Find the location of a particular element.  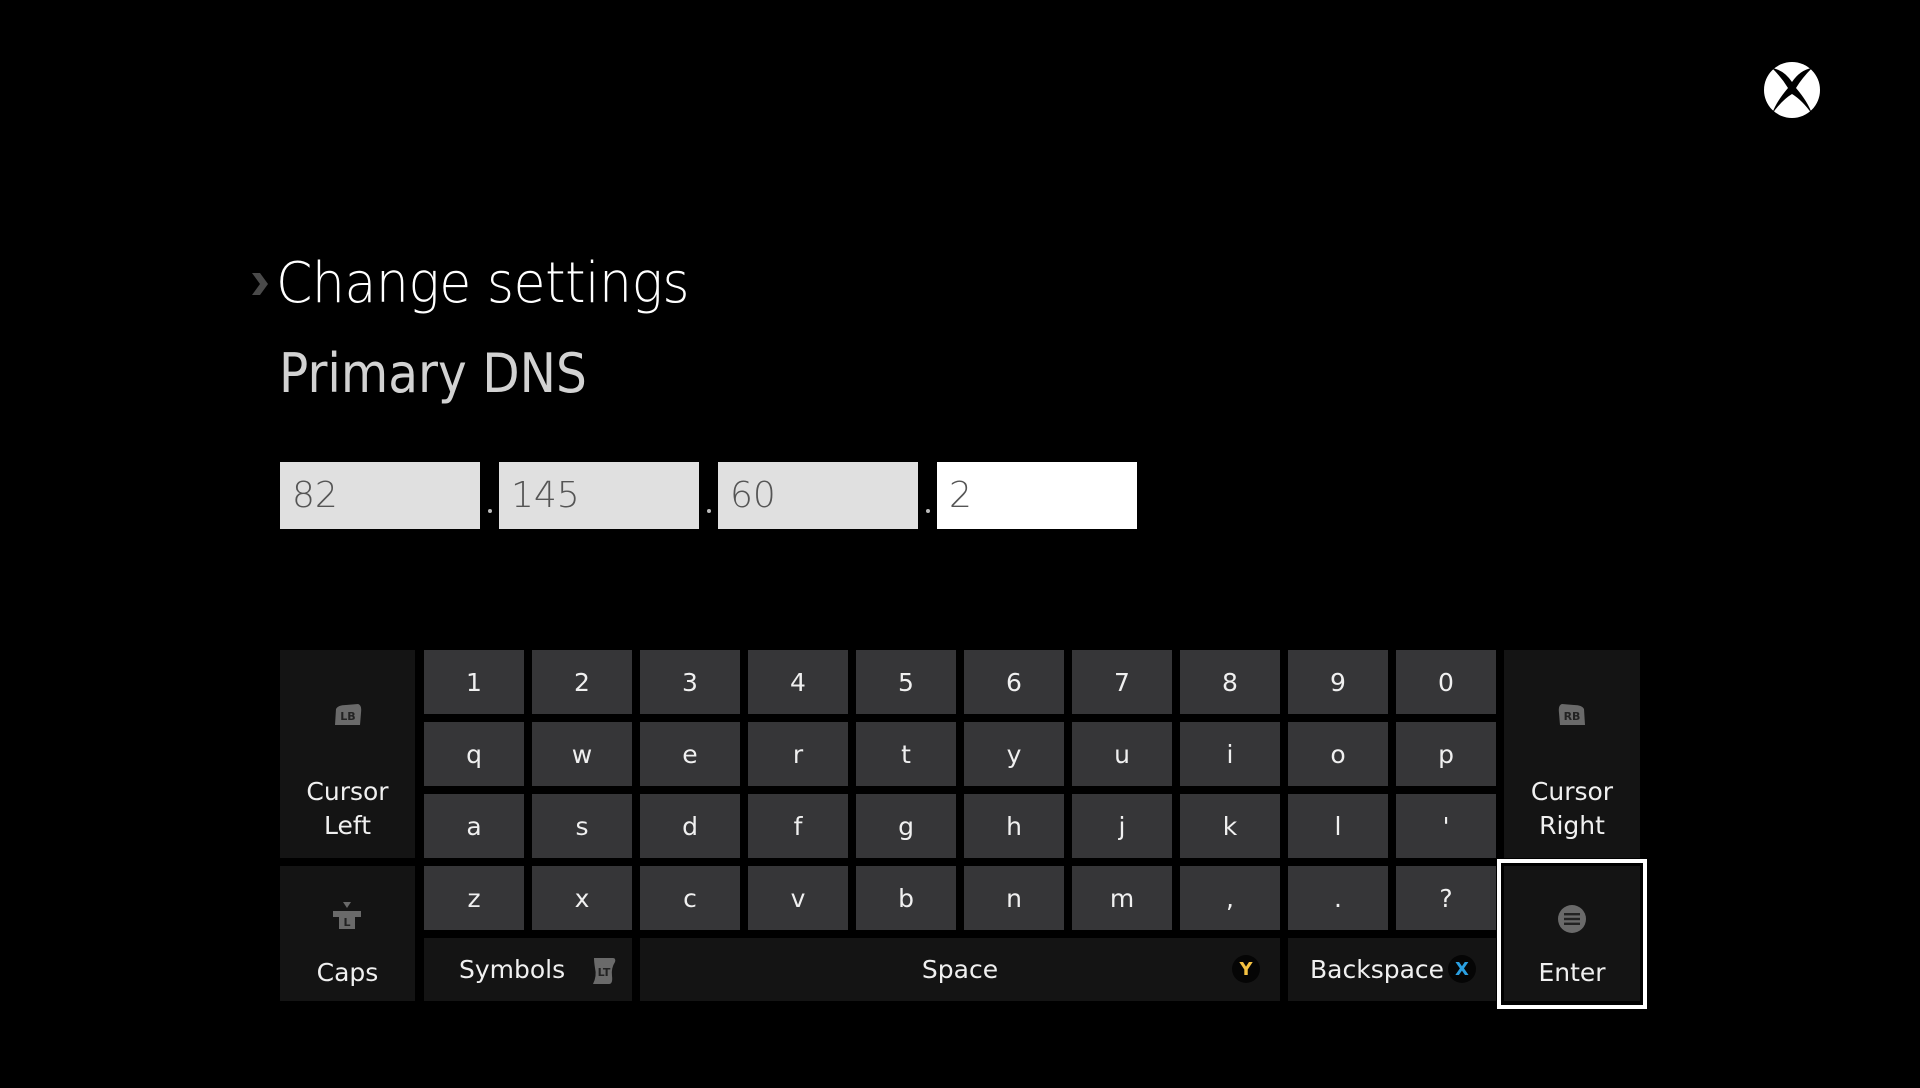

key: 1 is located at coordinates (474, 682).